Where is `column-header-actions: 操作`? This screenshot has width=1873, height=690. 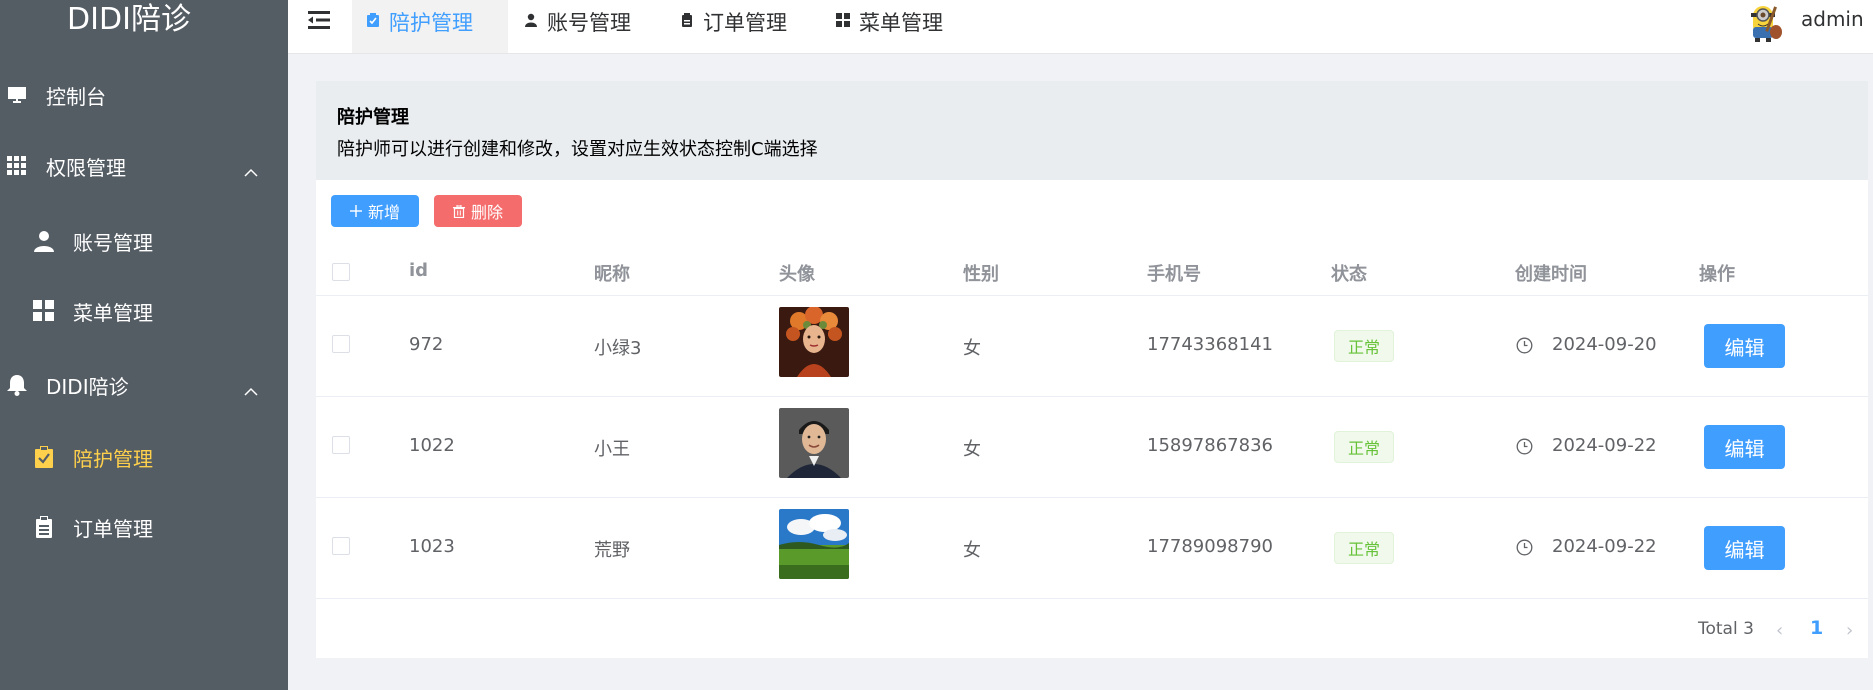
column-header-actions: 操作 is located at coordinates (1717, 274).